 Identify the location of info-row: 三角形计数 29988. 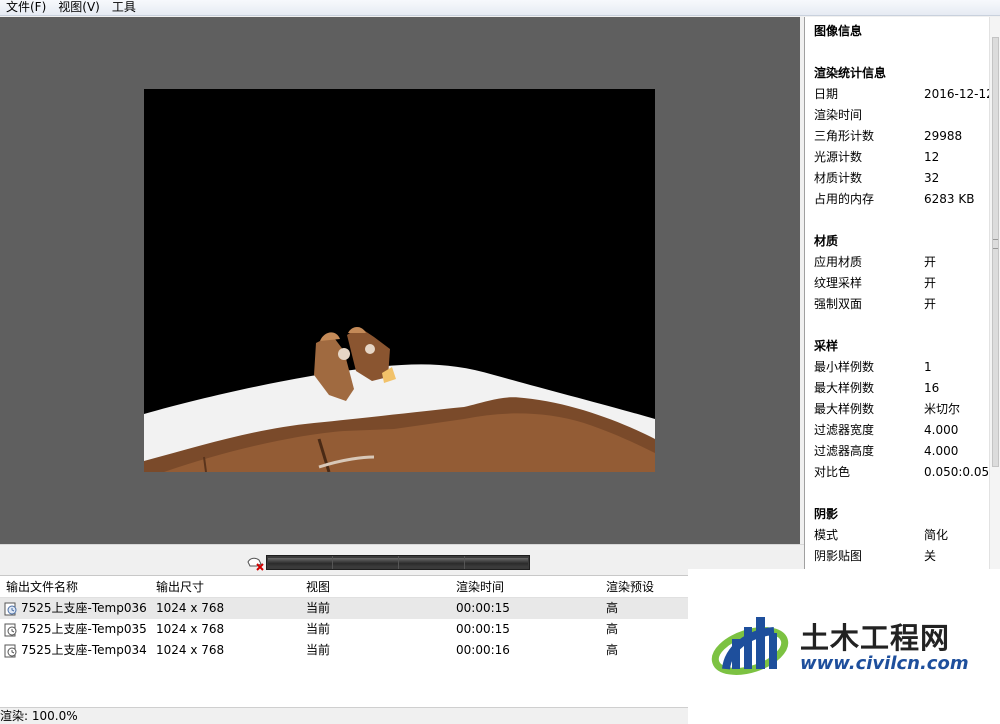
(902, 136).